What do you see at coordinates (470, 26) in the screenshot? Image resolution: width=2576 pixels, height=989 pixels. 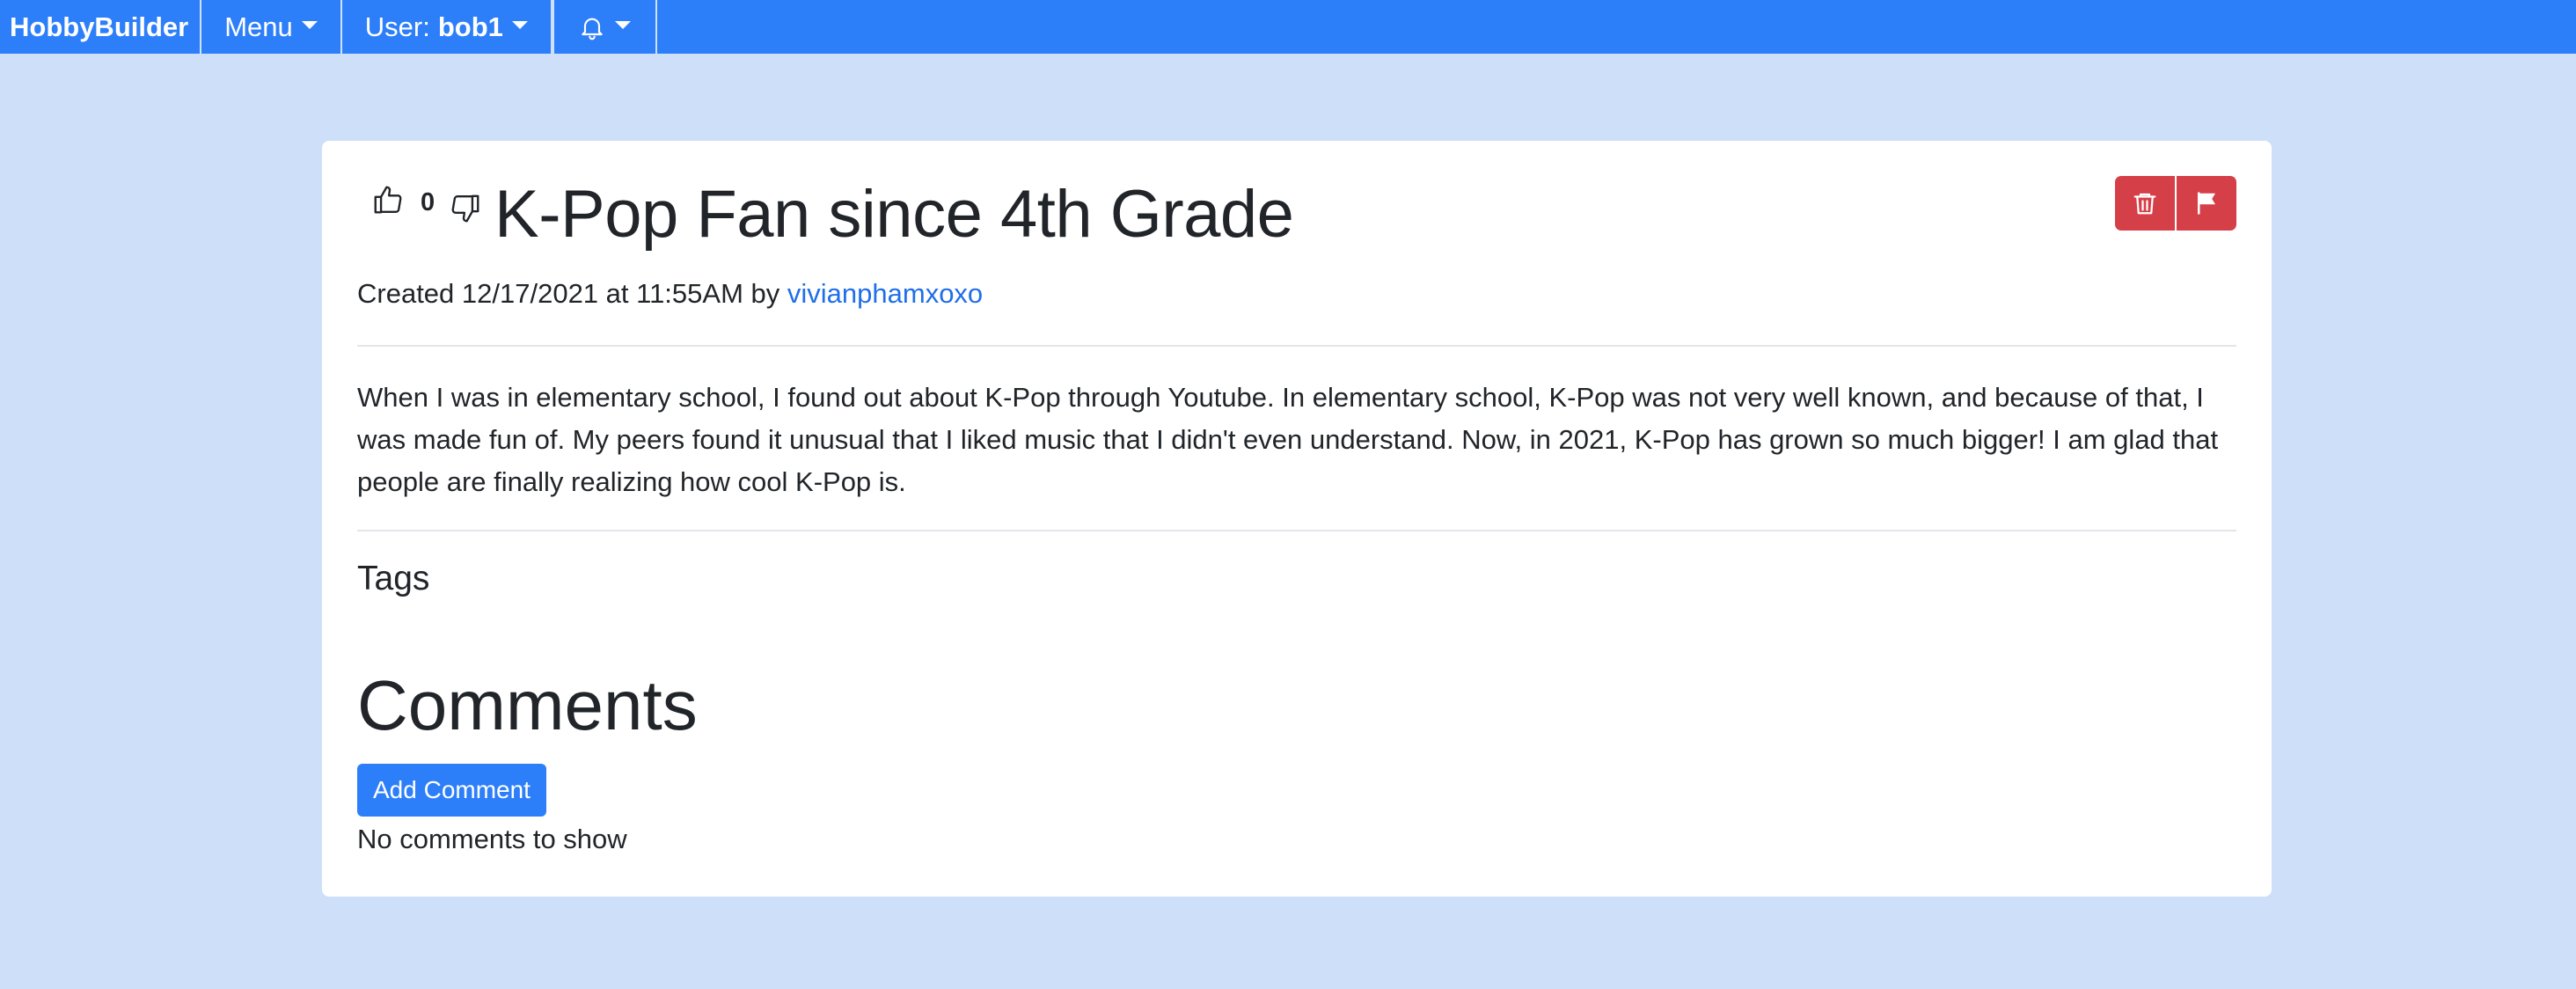 I see `username: bob1` at bounding box center [470, 26].